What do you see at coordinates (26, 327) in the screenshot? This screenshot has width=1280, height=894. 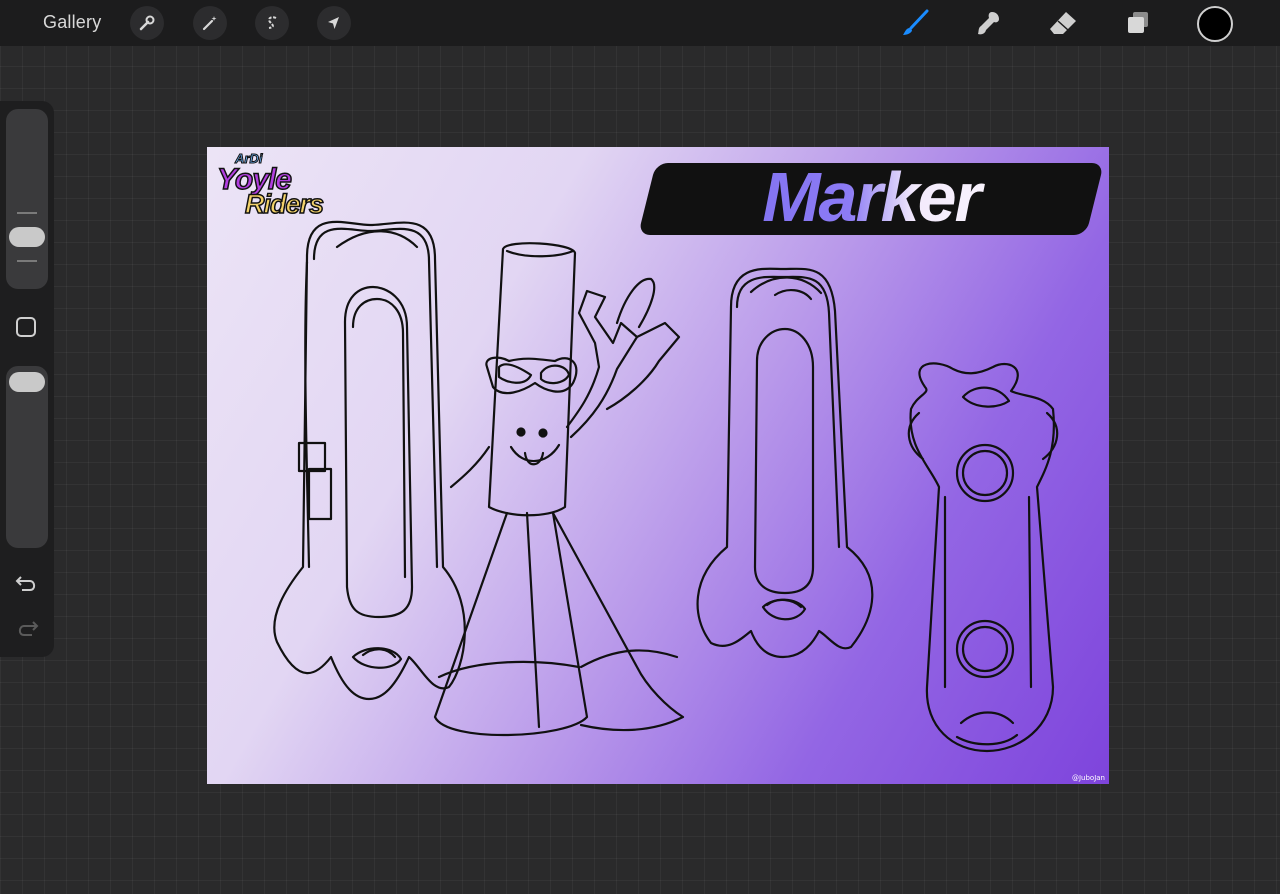 I see `modify-square-button` at bounding box center [26, 327].